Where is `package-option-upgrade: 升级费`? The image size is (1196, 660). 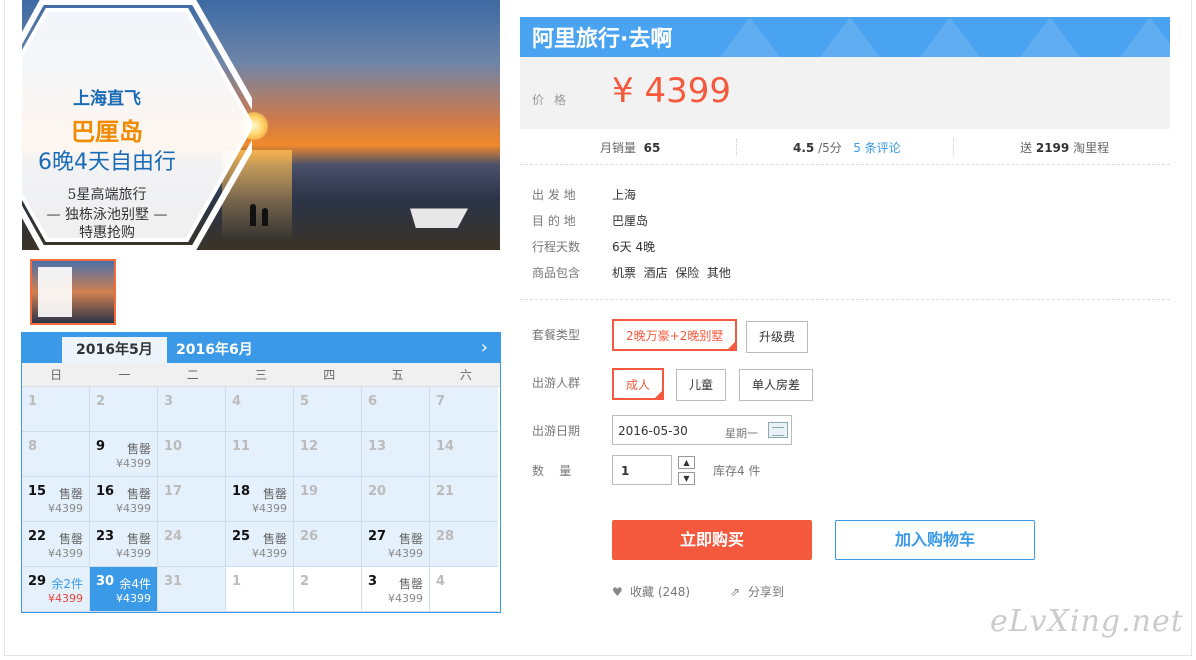
package-option-upgrade: 升级费 is located at coordinates (777, 337).